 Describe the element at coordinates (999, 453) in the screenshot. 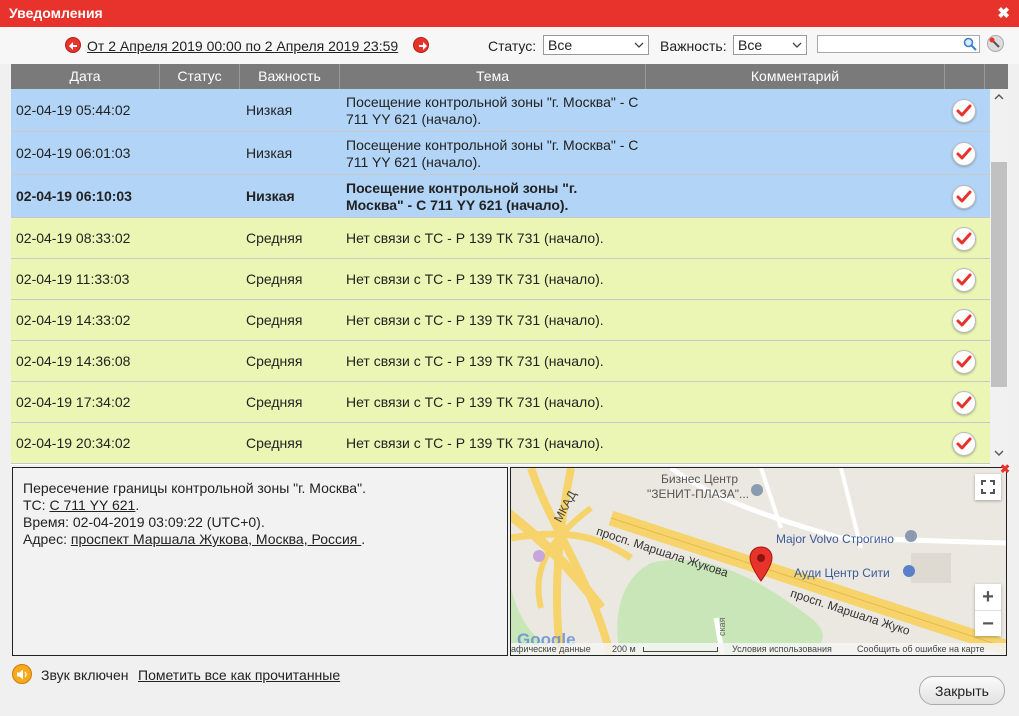

I see `scroll-down-icon` at that location.